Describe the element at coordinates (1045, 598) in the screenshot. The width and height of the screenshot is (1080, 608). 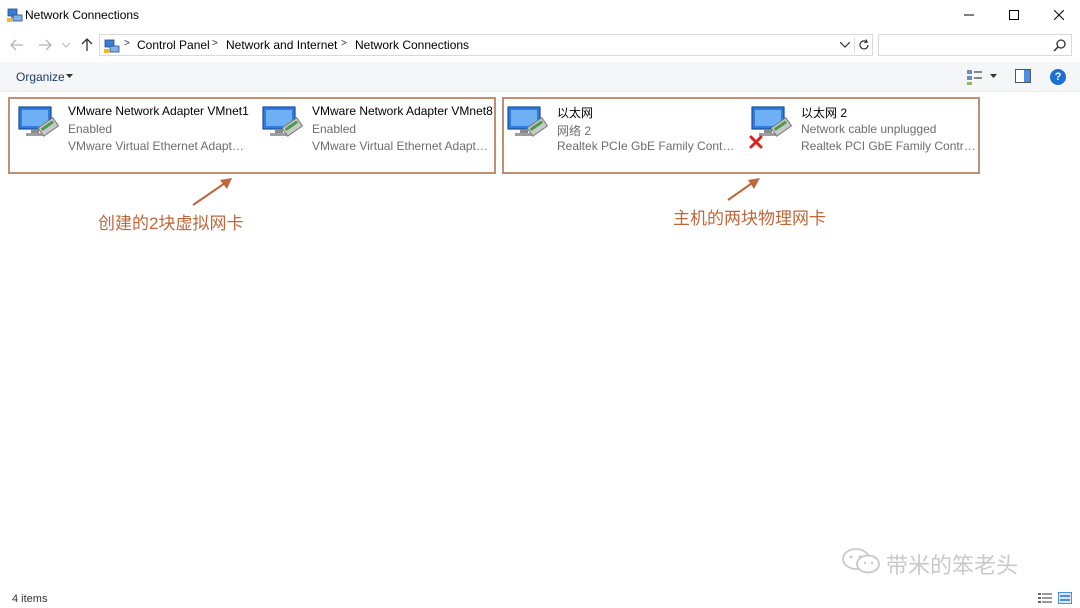
I see `details-view-icon` at that location.